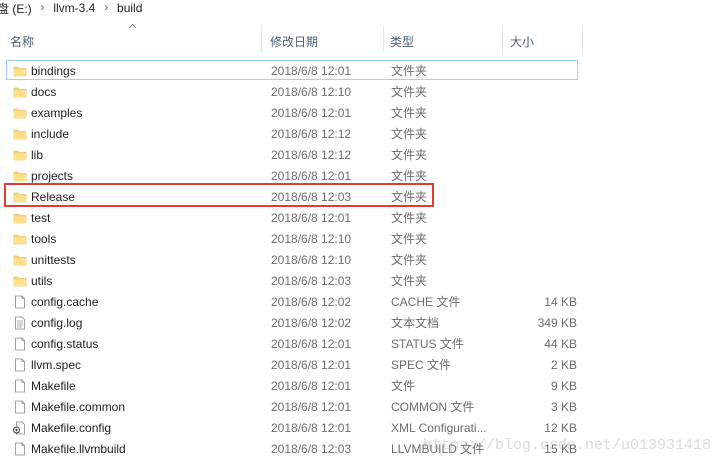 This screenshot has height=464, width=723. I want to click on file-row: tools 2018/6/8 12:10 文件夹, so click(292, 238).